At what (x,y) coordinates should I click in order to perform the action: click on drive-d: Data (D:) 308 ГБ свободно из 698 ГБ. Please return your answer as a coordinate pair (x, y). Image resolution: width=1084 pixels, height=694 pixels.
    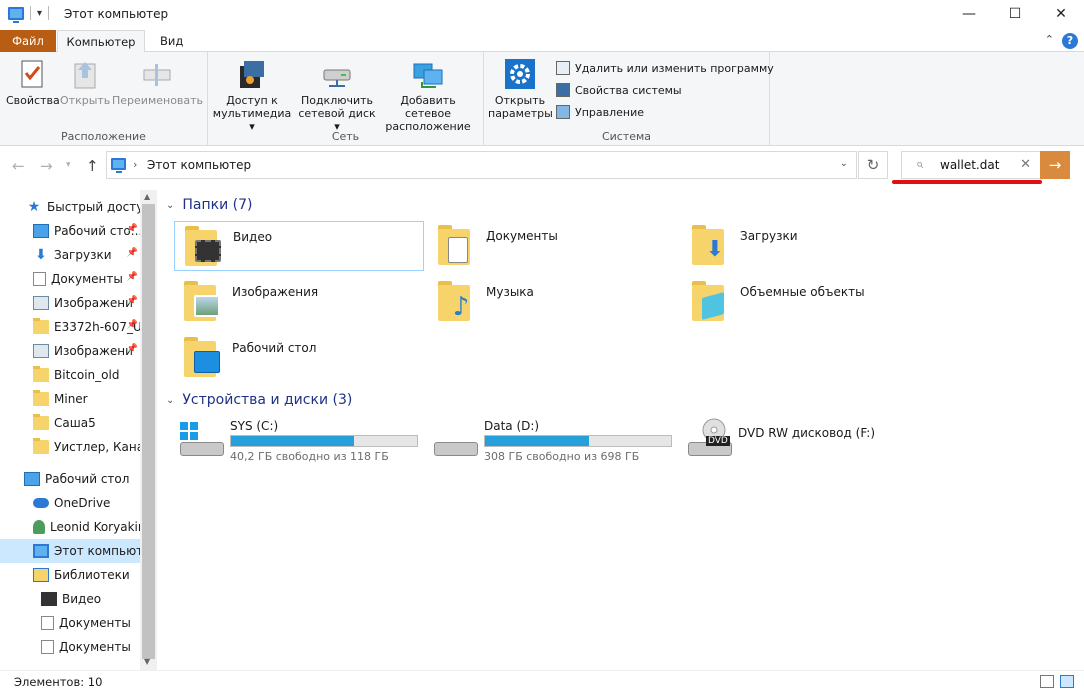
    Looking at the image, I should click on (551, 442).